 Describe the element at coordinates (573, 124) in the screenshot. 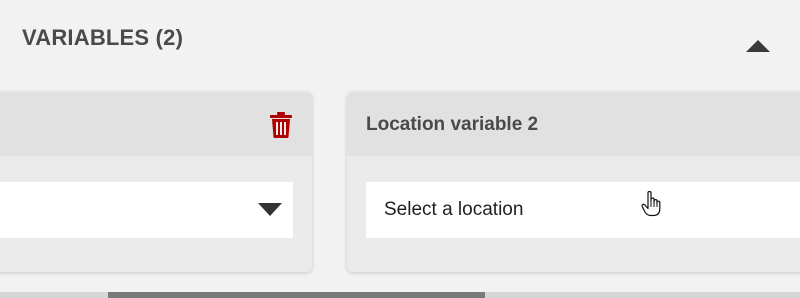

I see `card-header: Location variable 2` at that location.